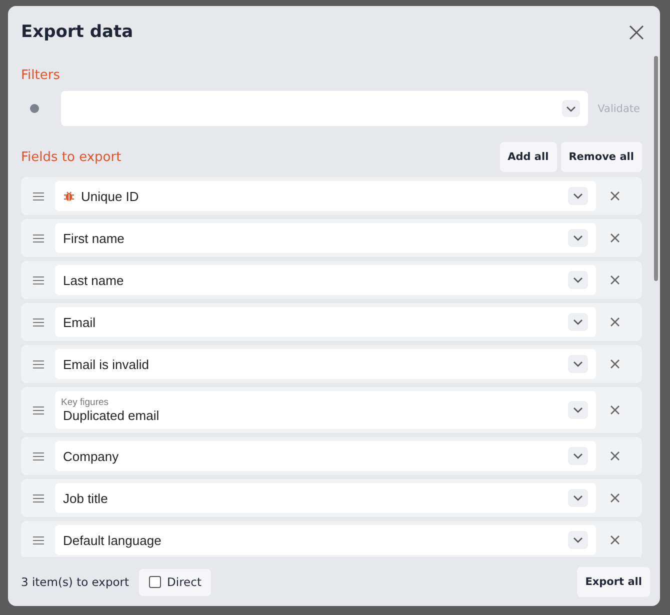 Image resolution: width=670 pixels, height=615 pixels. I want to click on field-select: Key figures Duplicated email, so click(325, 410).